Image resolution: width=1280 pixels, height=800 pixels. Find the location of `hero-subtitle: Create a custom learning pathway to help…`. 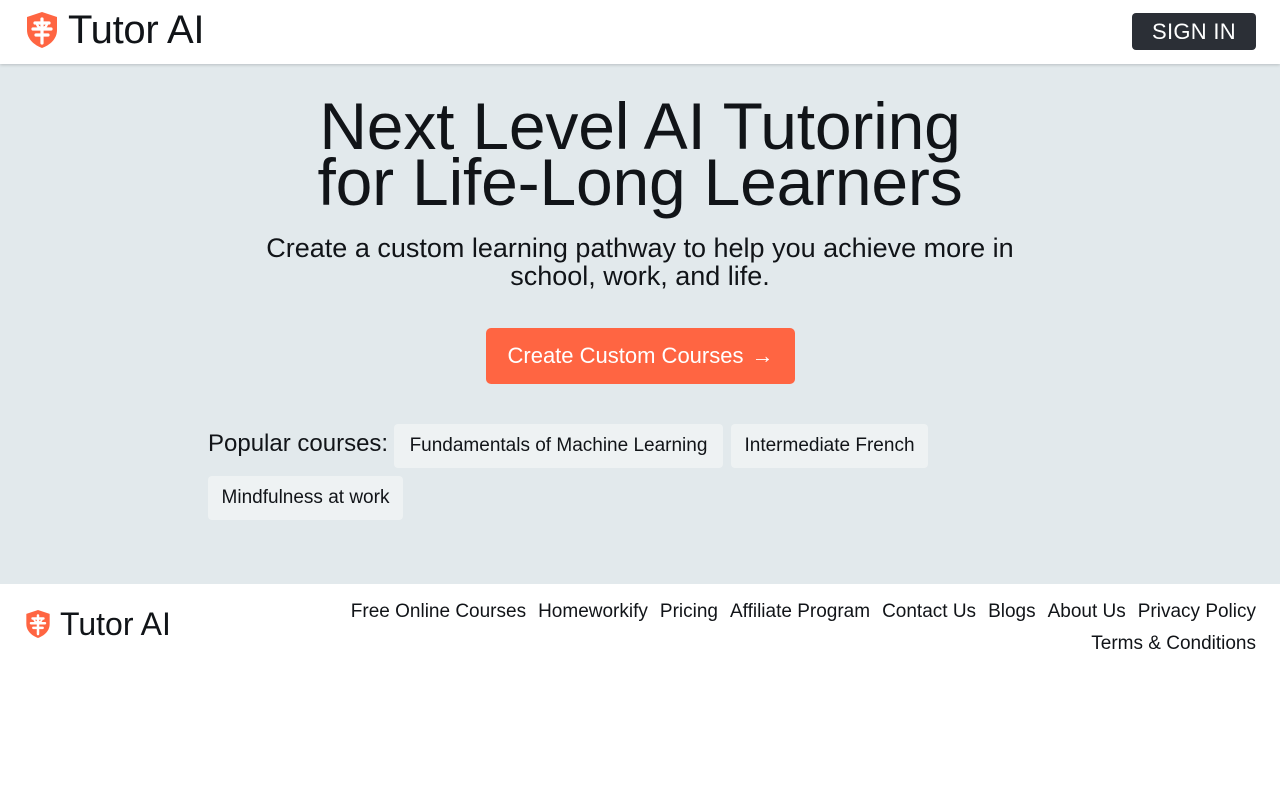

hero-subtitle: Create a custom learning pathway to help… is located at coordinates (640, 262).